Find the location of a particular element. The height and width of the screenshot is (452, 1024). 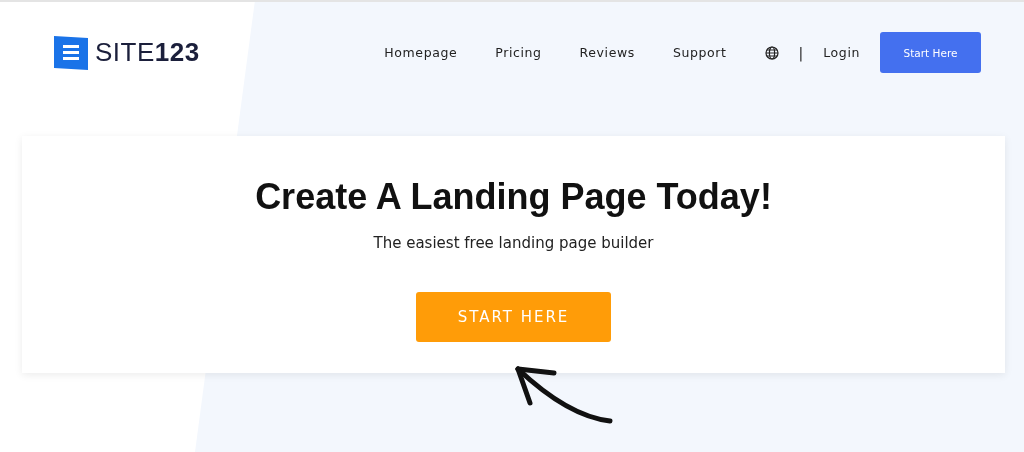

nav-link: Login is located at coordinates (841, 52).